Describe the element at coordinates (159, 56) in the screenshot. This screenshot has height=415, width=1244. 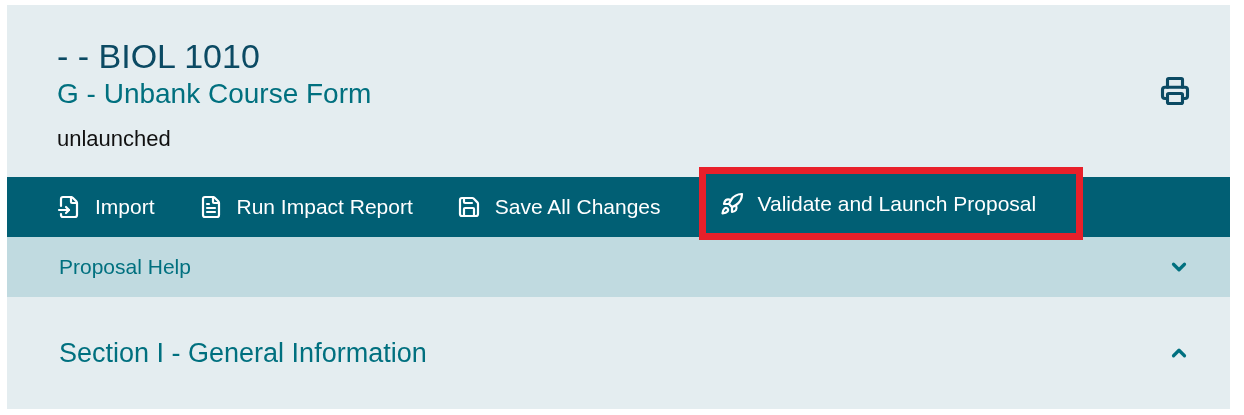
I see `course-title: - - BIOL 1010` at that location.